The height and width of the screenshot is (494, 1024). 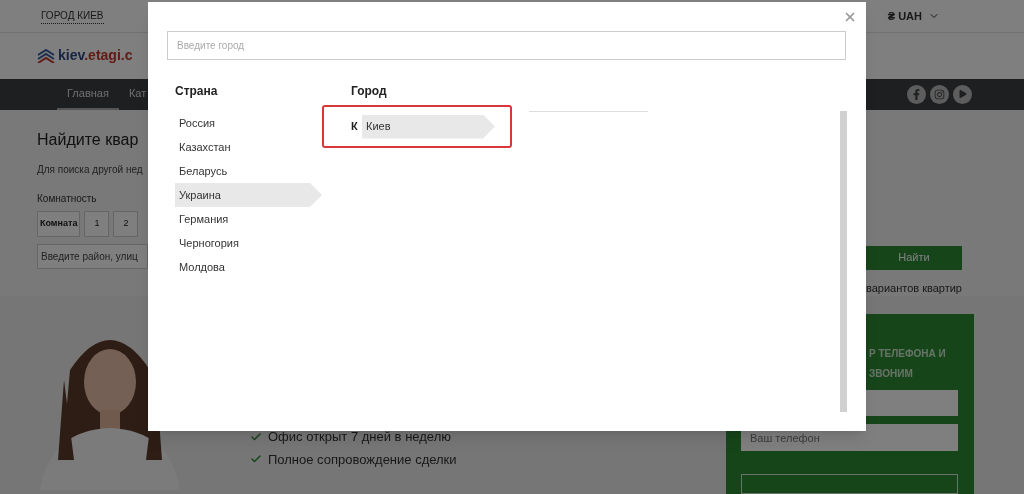 I want to click on country-heading: Страна, so click(x=197, y=91).